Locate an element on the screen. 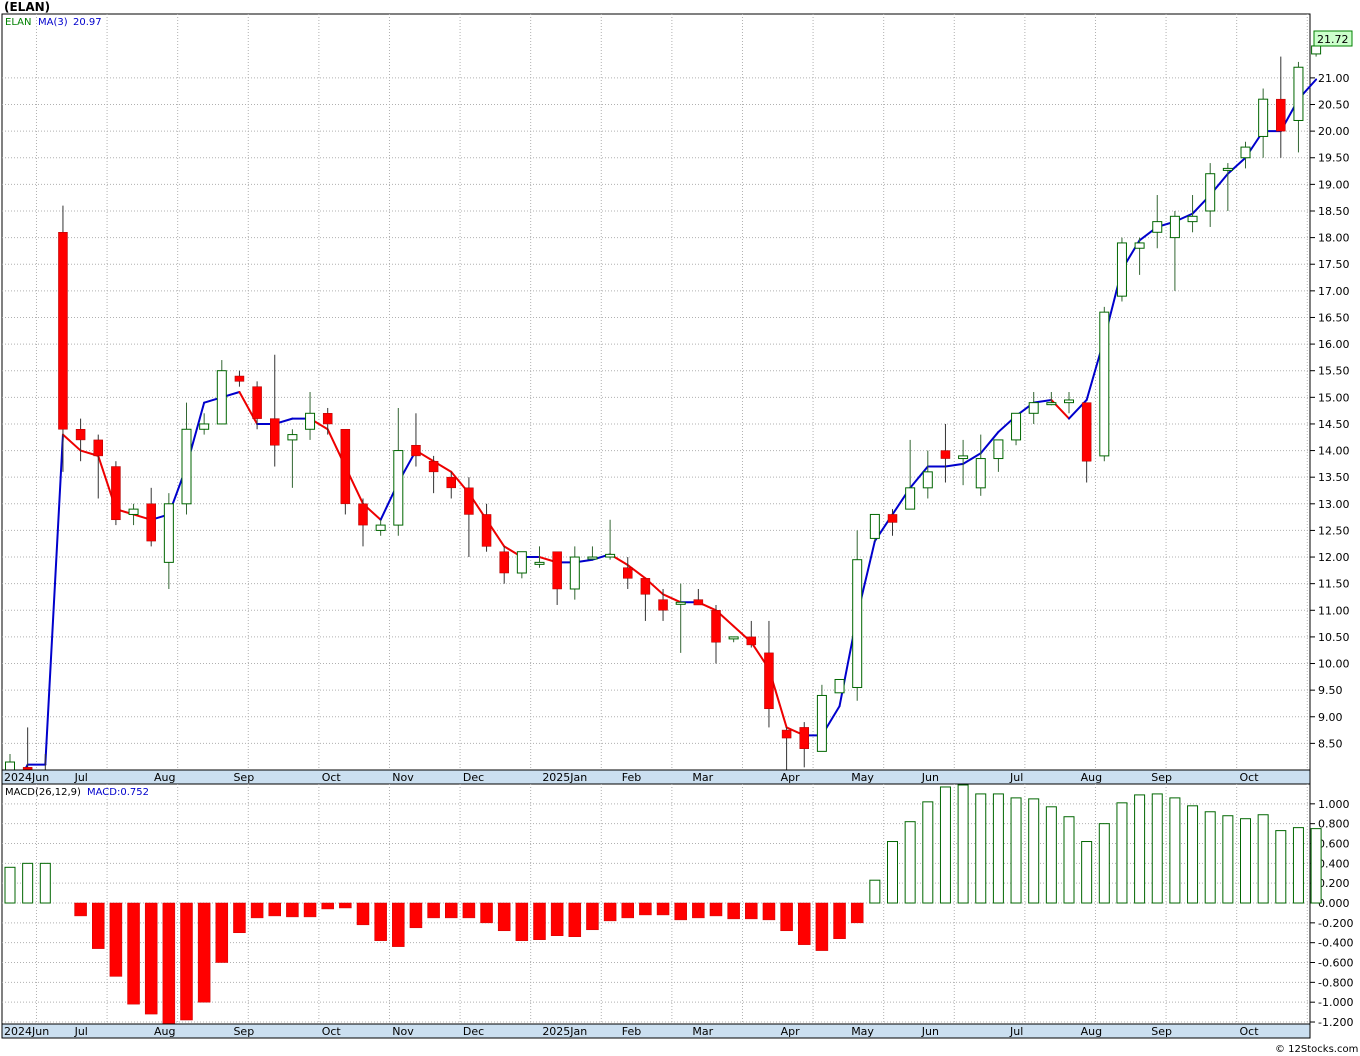 Image resolution: width=1360 pixels, height=1056 pixels. macd-legend-value: MACD:0.752 is located at coordinates (118, 792).